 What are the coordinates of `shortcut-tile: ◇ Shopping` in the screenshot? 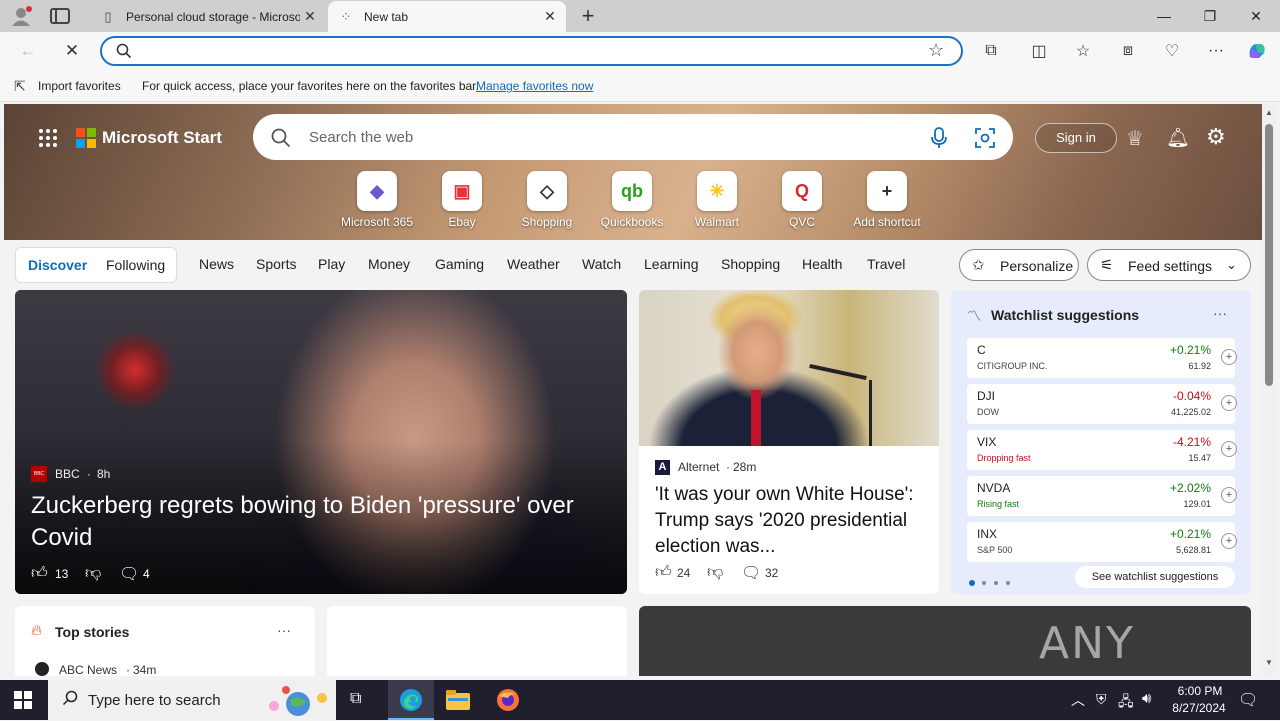 It's located at (547, 200).